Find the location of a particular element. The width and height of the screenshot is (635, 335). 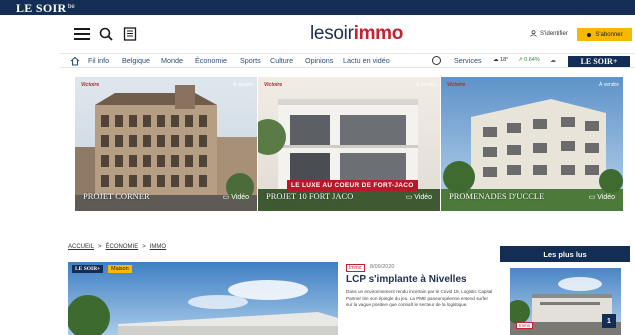

nav-item-culture: Culture is located at coordinates (281, 60).